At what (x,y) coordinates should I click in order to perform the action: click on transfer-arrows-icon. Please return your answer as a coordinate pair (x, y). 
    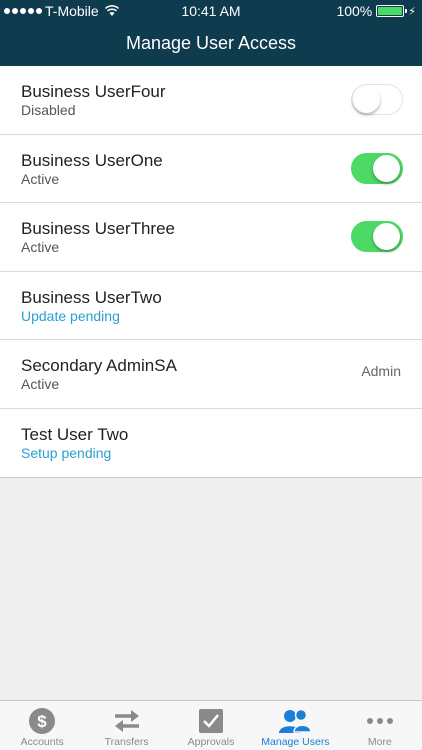
    Looking at the image, I should click on (126, 721).